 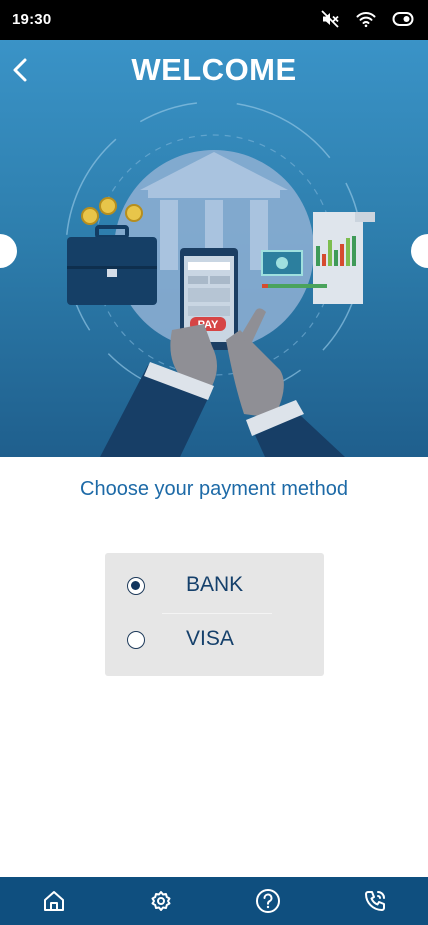 What do you see at coordinates (214, 69) in the screenshot?
I see `page-title: WELCOME` at bounding box center [214, 69].